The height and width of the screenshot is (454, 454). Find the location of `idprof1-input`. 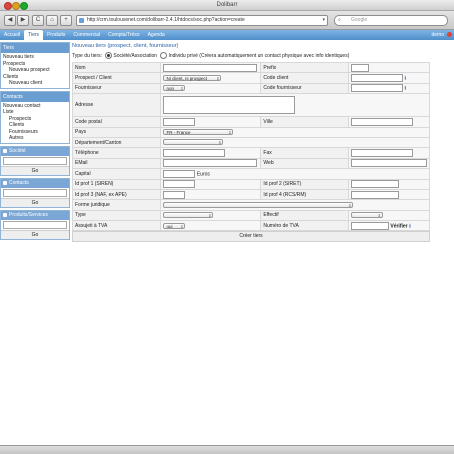

idprof1-input is located at coordinates (179, 184).